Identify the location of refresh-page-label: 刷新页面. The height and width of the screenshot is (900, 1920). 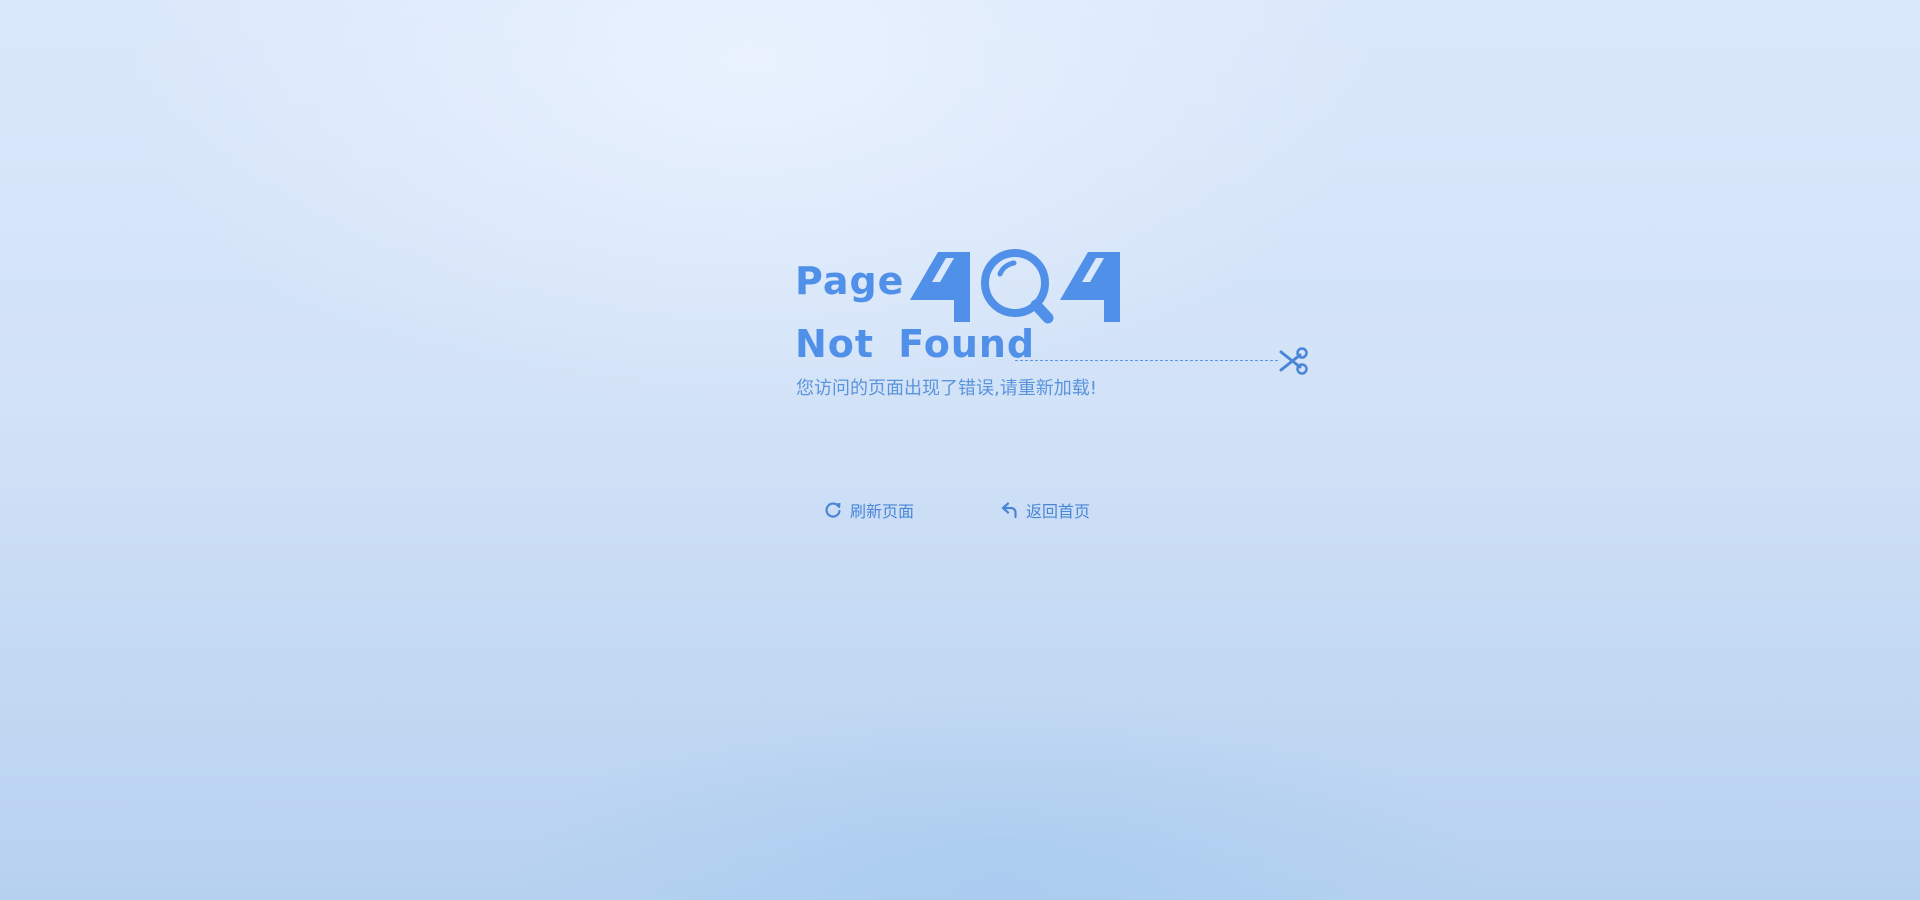
(882, 511).